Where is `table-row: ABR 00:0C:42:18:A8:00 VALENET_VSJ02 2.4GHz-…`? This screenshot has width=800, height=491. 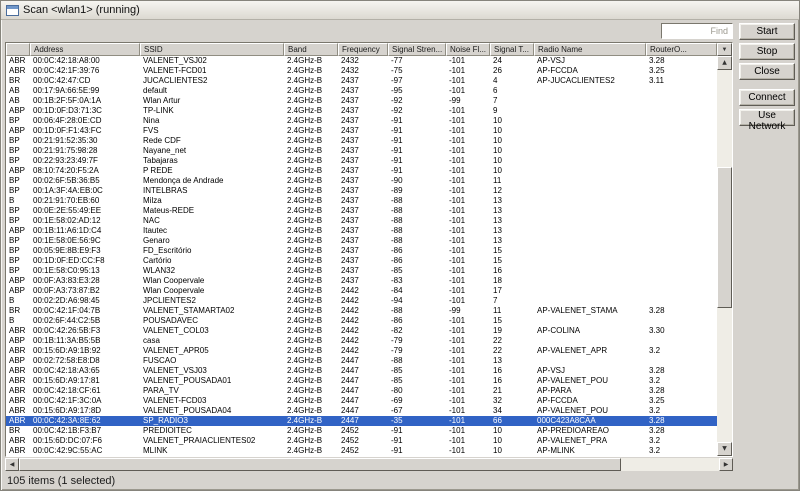
table-row: ABR 00:0C:42:18:A8:00 VALENET_VSJ02 2.4GHz-… is located at coordinates (361, 61).